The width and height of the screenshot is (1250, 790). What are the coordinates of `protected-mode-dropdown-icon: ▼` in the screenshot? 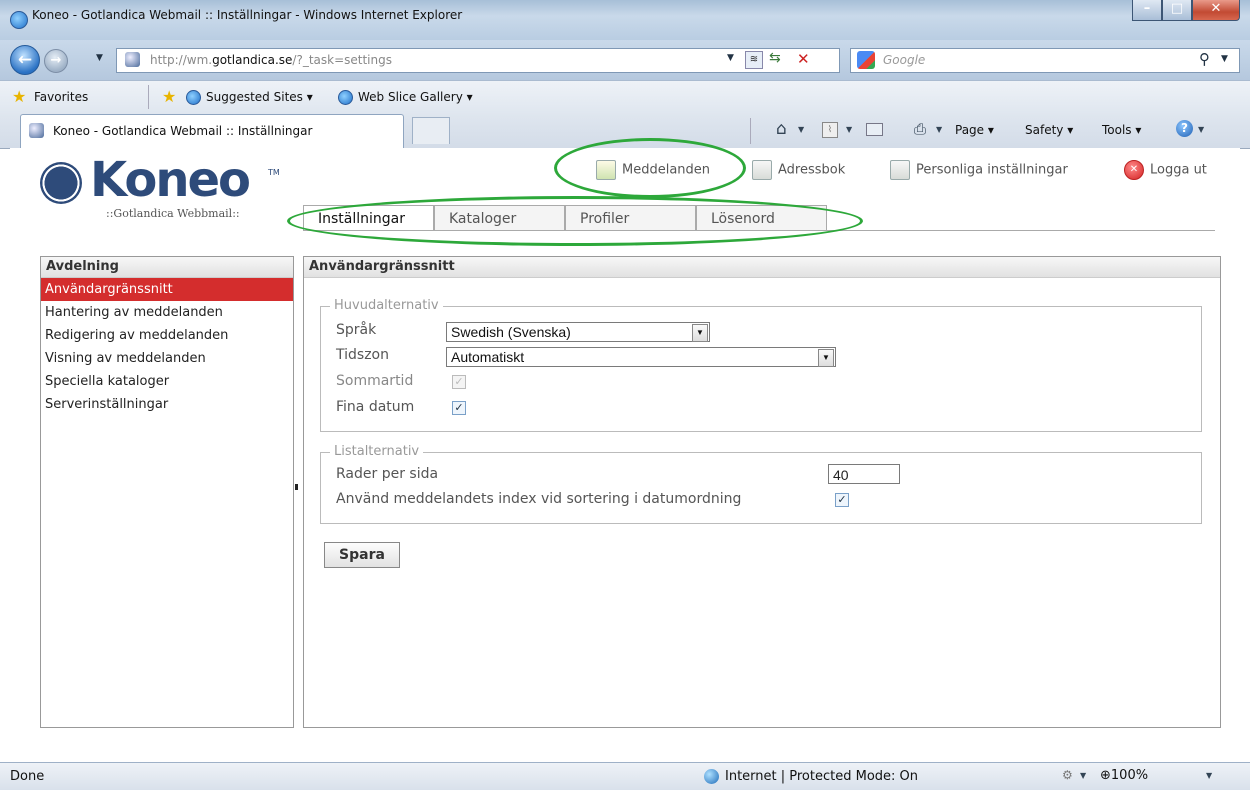 It's located at (1083, 775).